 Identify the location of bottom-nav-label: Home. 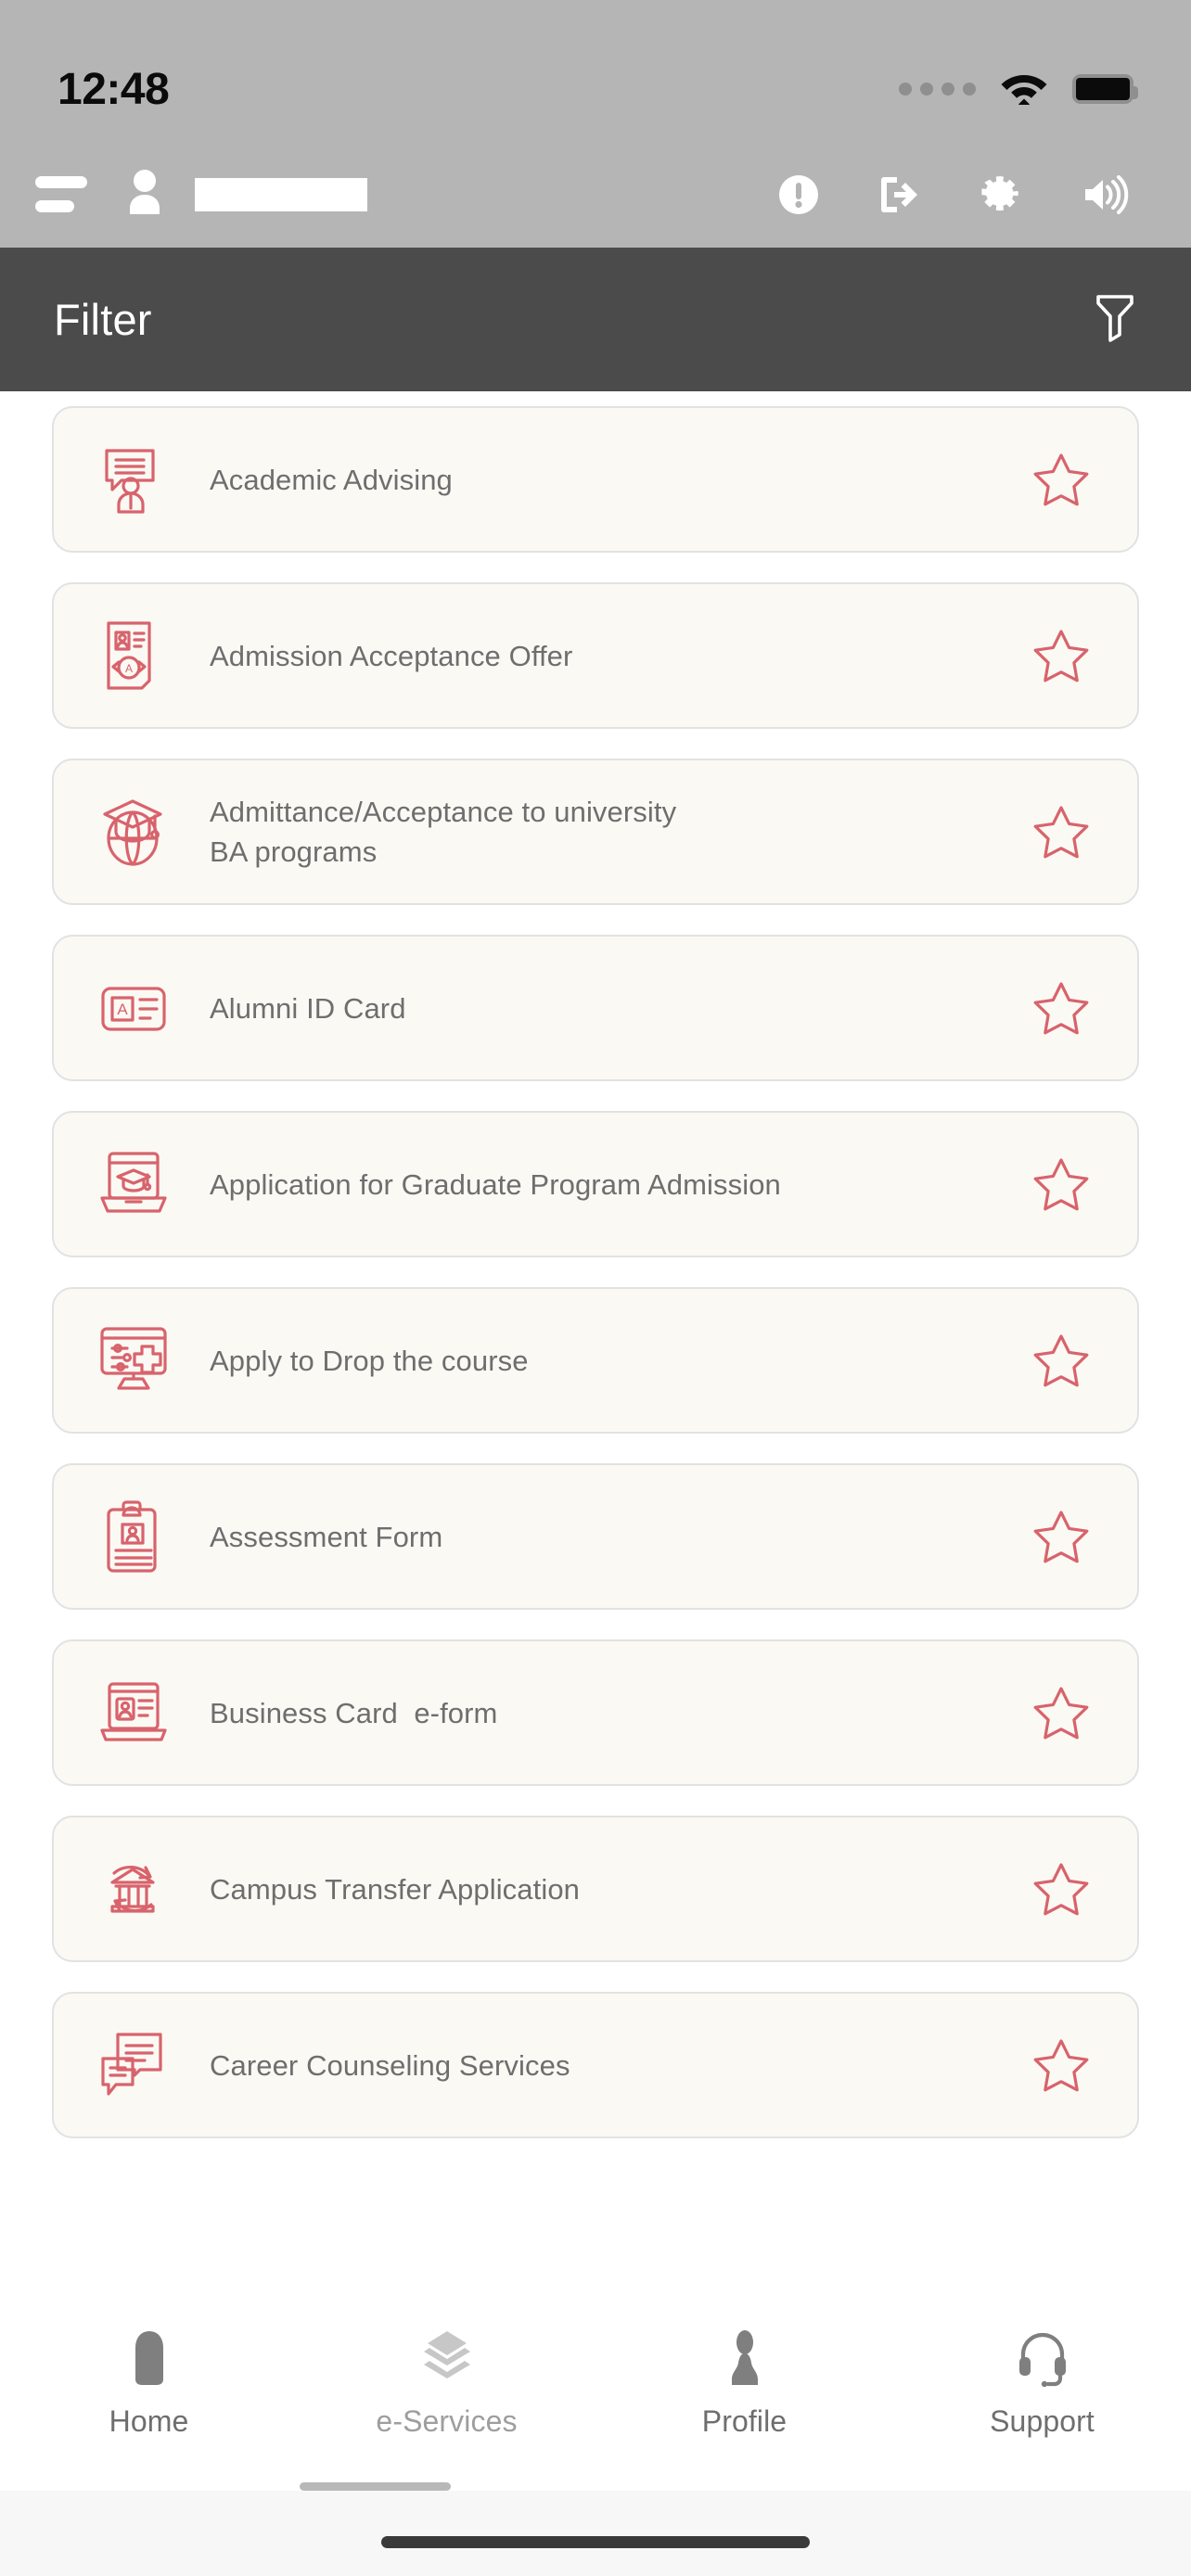
(149, 2421).